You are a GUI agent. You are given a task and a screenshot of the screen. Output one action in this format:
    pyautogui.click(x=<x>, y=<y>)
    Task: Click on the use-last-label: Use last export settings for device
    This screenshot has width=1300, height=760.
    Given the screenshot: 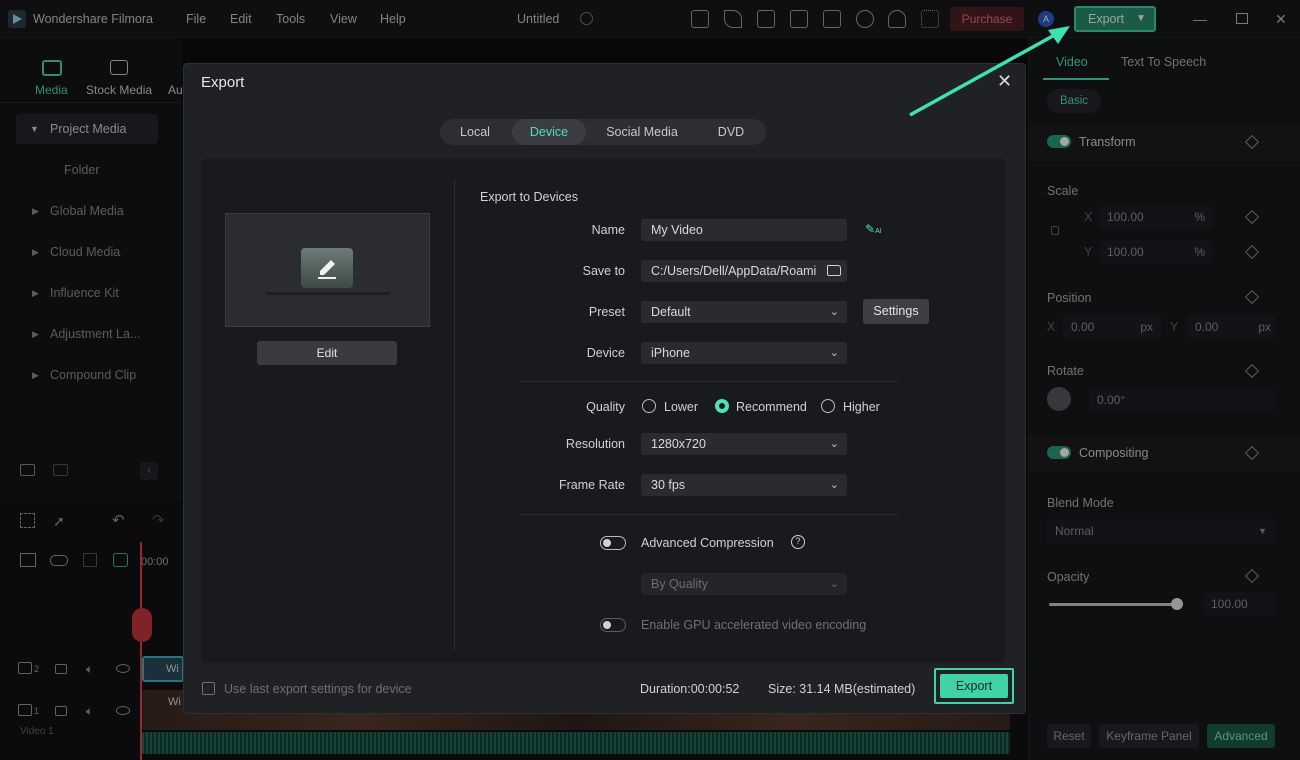 What is the action you would take?
    pyautogui.click(x=318, y=689)
    